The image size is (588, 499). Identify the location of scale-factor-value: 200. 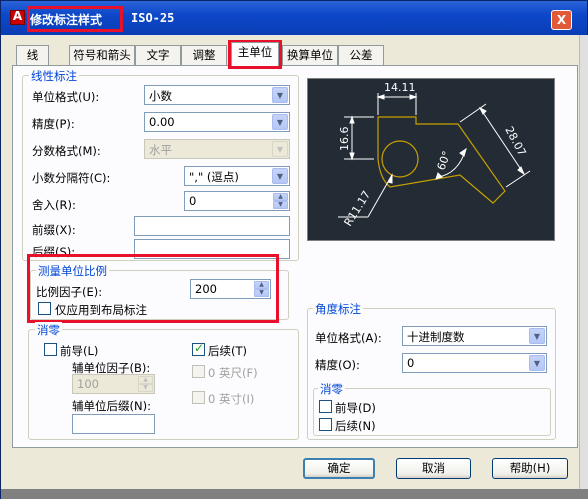
(206, 289).